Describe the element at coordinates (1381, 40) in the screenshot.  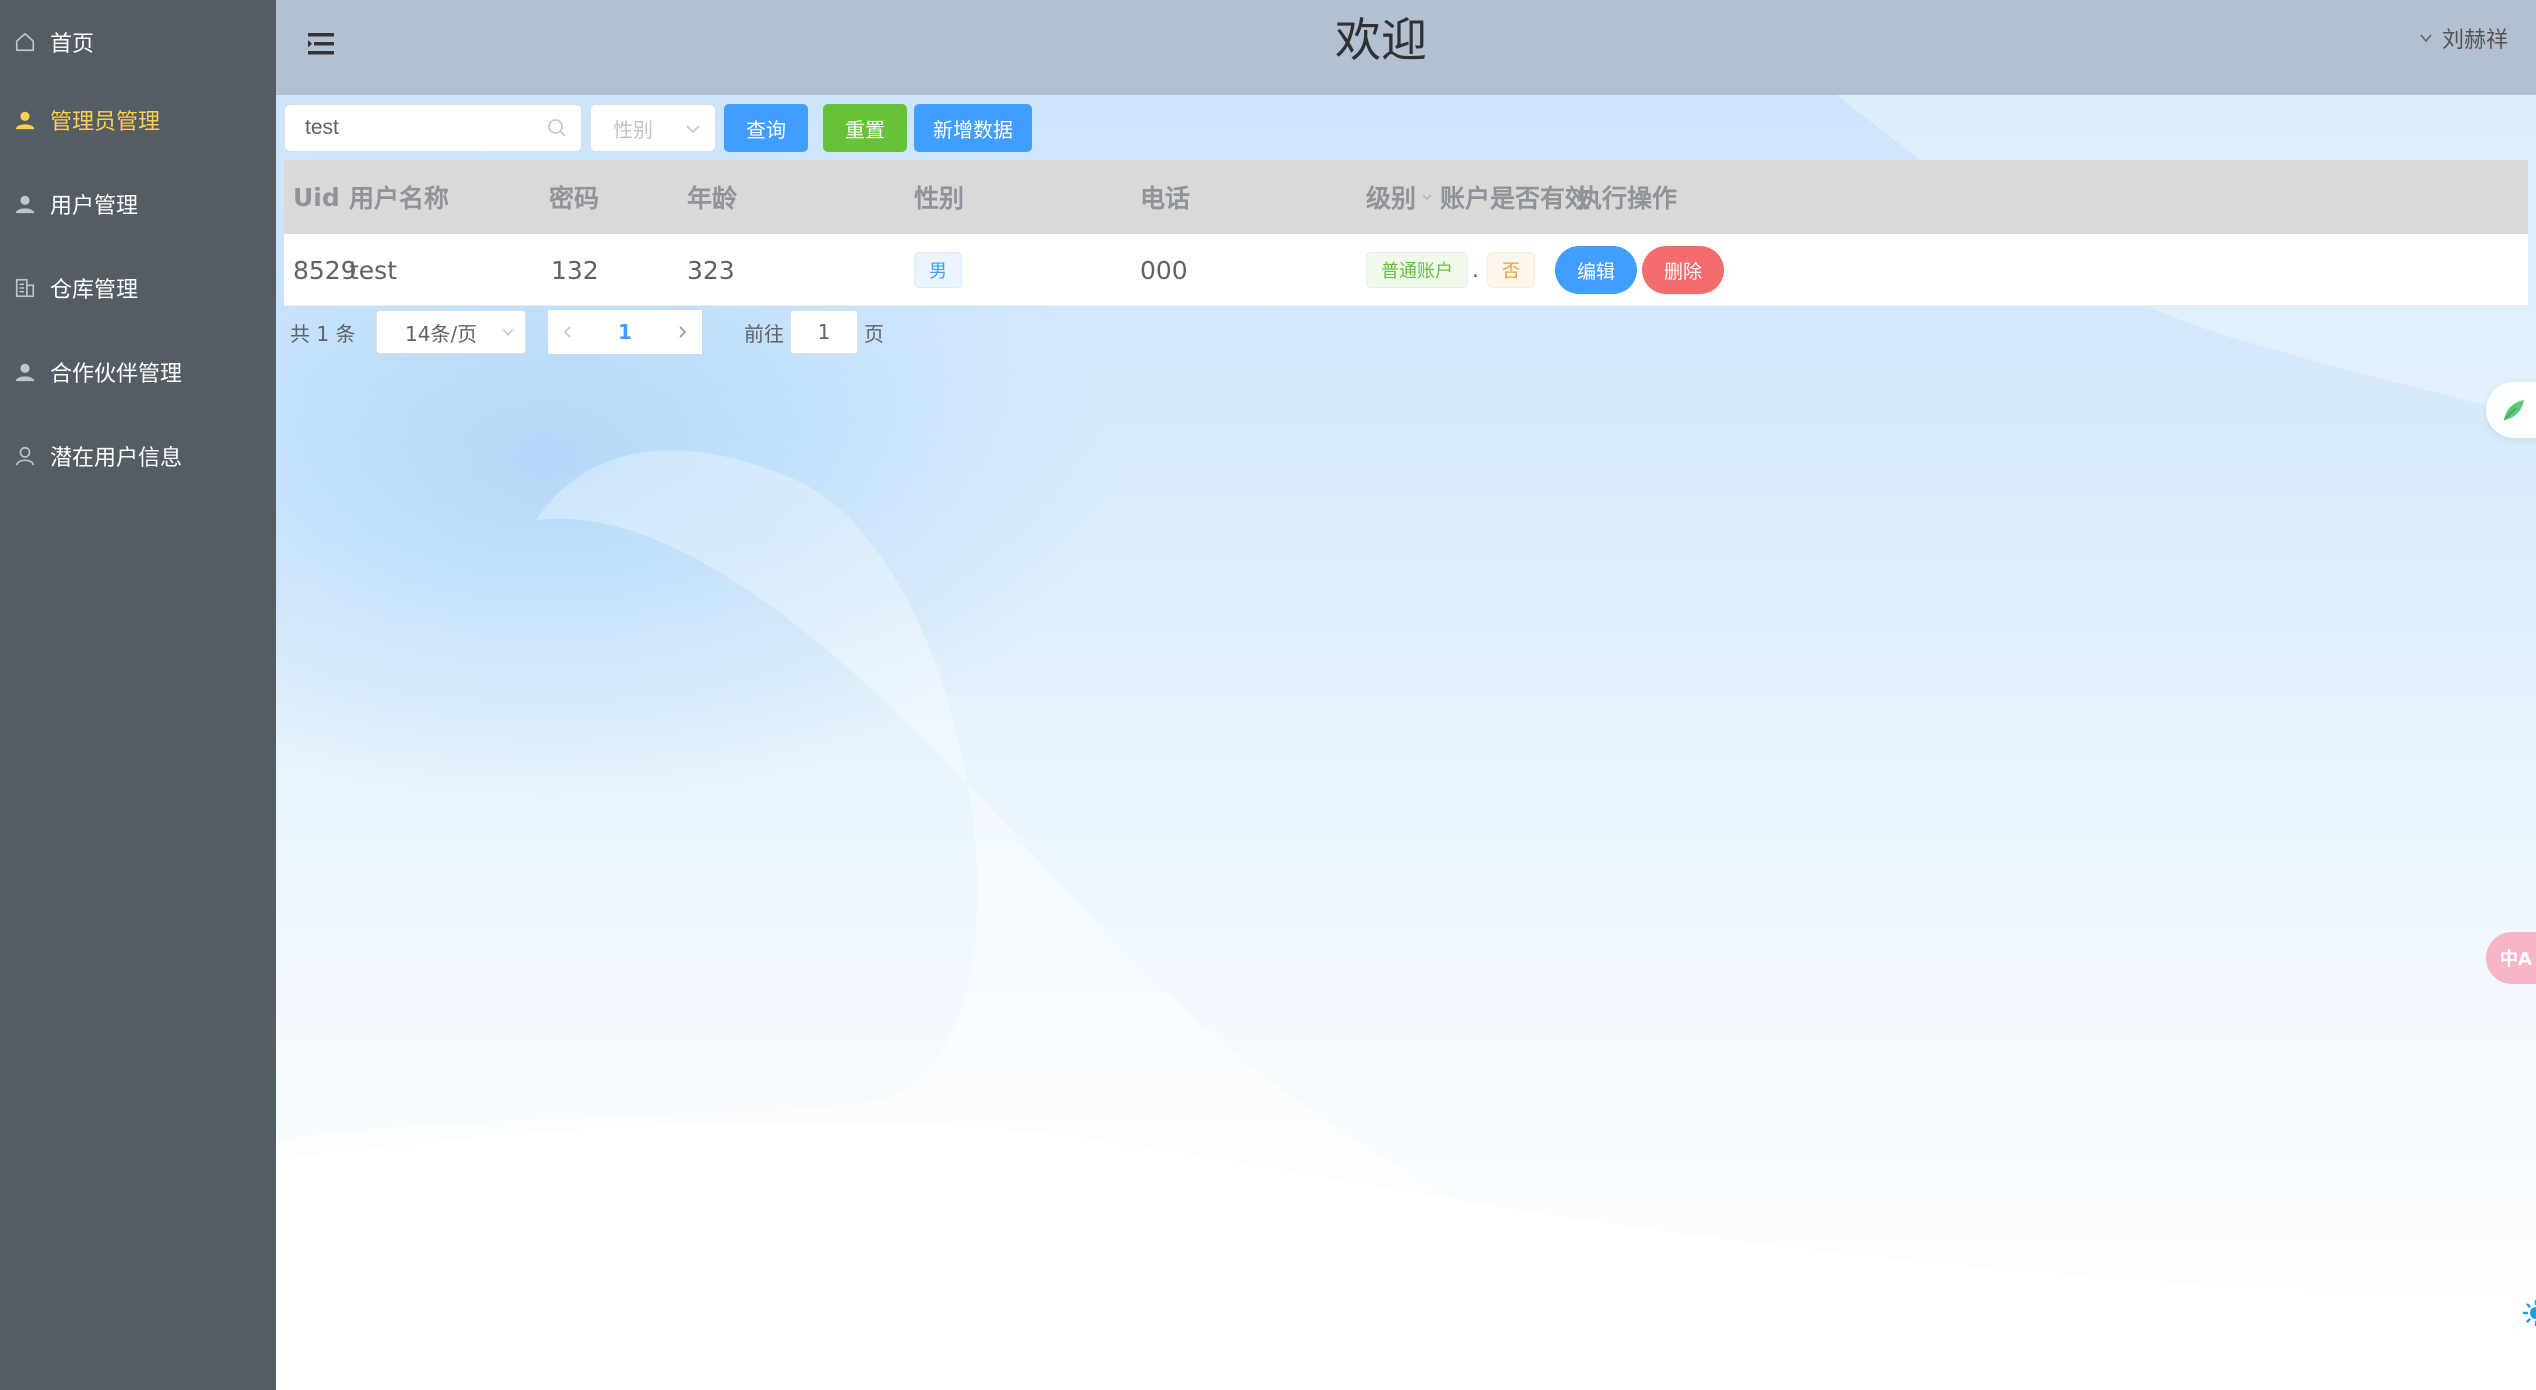
I see `page-title: 欢迎` at that location.